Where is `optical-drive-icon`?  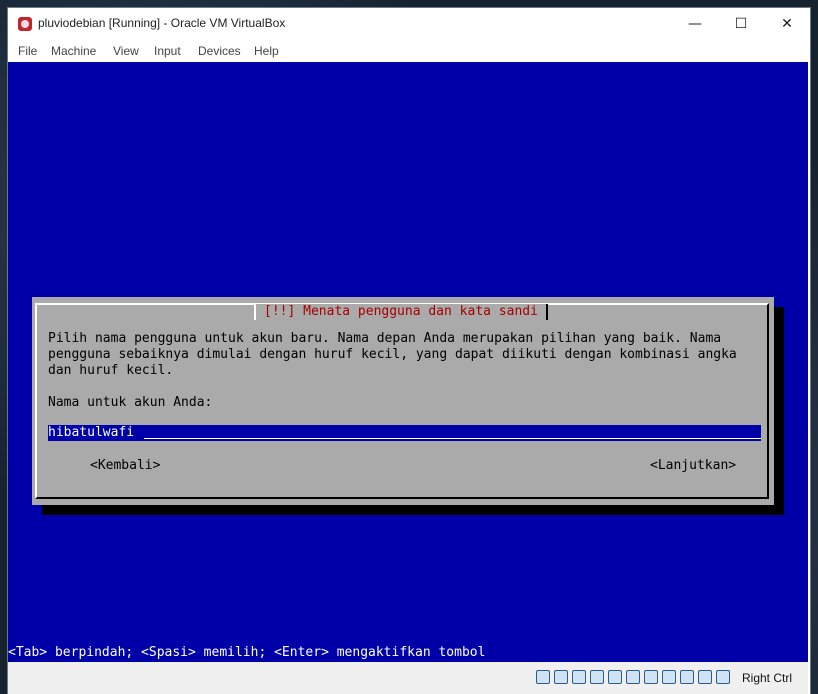 optical-drive-icon is located at coordinates (561, 677).